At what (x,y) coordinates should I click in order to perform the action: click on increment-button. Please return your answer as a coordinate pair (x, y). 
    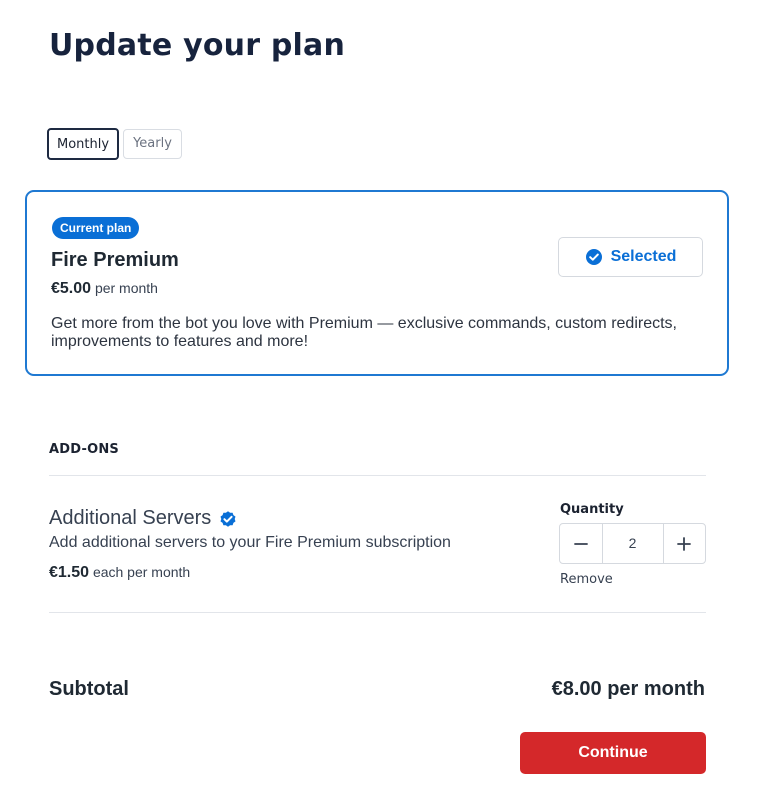
    Looking at the image, I should click on (685, 543).